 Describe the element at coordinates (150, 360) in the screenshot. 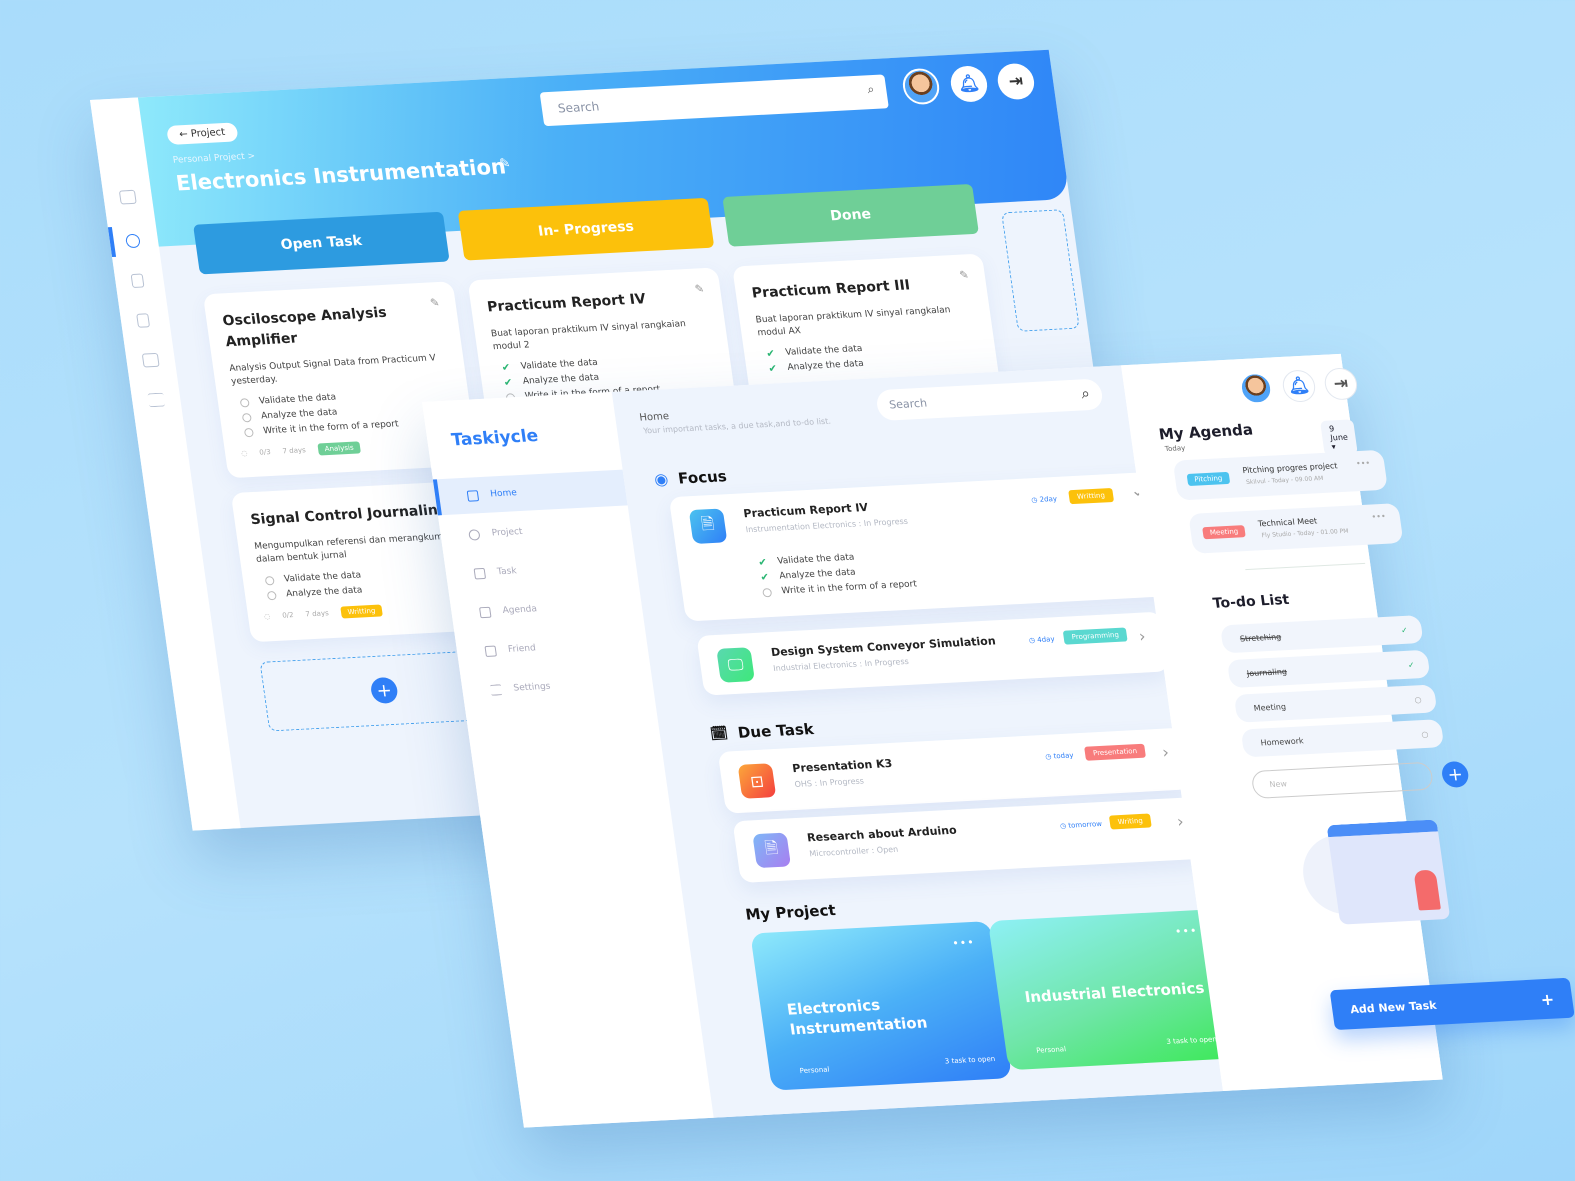

I see `friend-icon` at that location.